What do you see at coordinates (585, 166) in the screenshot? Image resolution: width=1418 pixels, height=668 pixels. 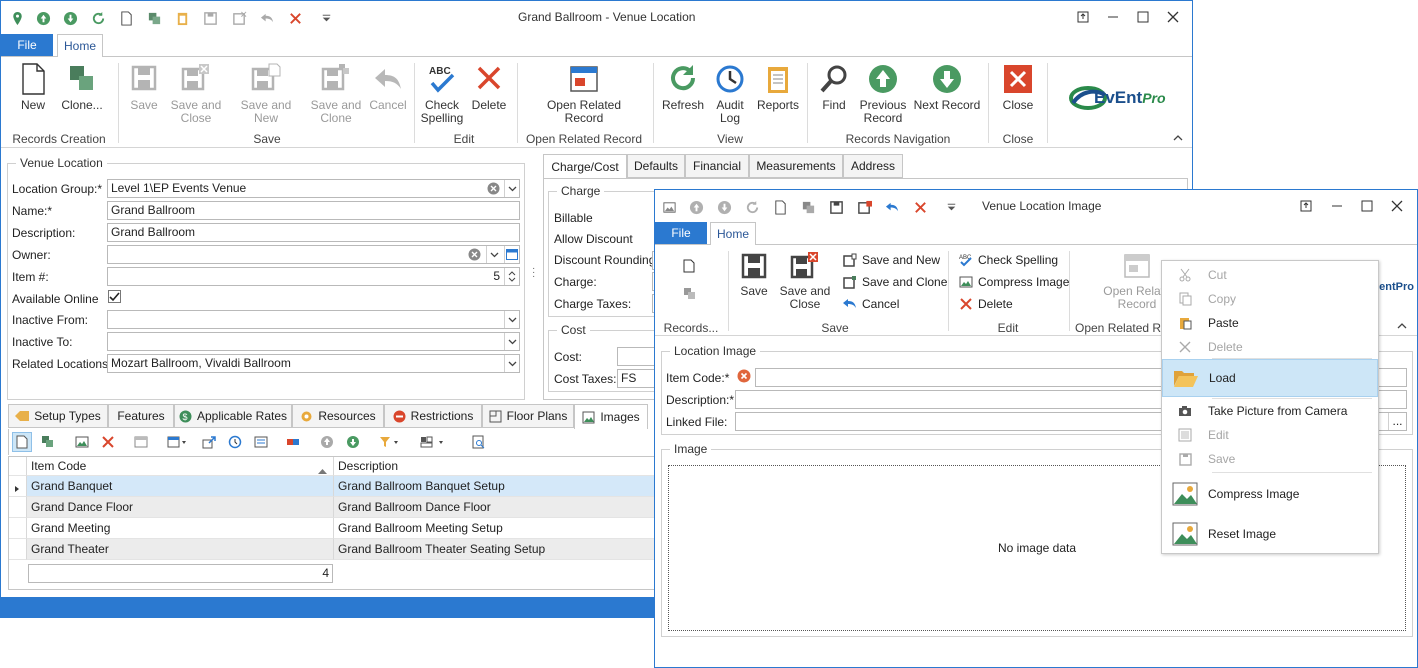 I see `tab-charge-cost: Charge/Cost` at bounding box center [585, 166].